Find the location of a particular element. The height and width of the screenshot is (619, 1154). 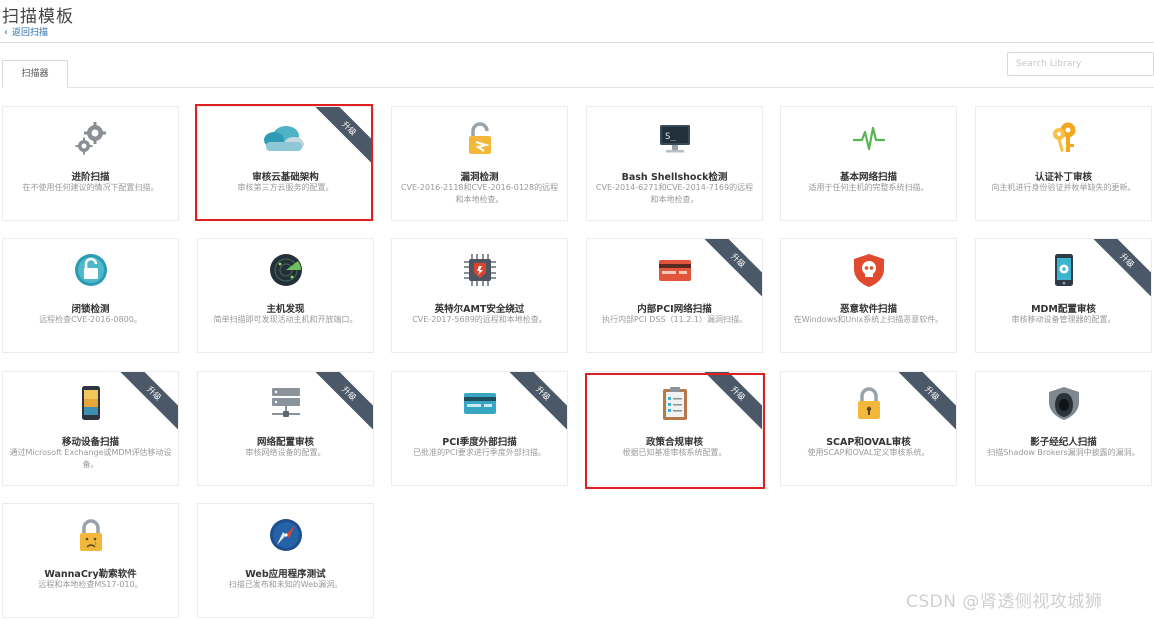

card-title: 内部PCI网络扫描 is located at coordinates (674, 309).